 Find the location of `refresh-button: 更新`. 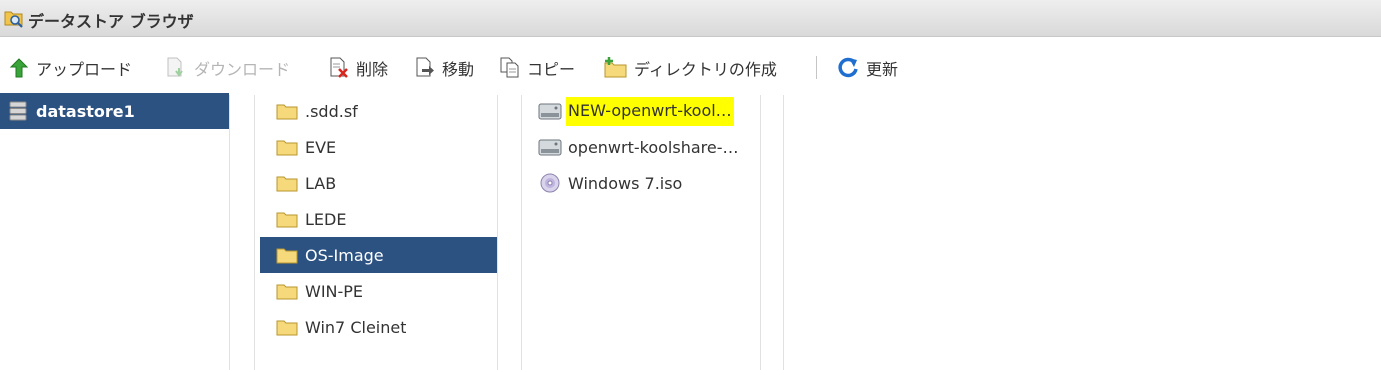

refresh-button: 更新 is located at coordinates (867, 68).